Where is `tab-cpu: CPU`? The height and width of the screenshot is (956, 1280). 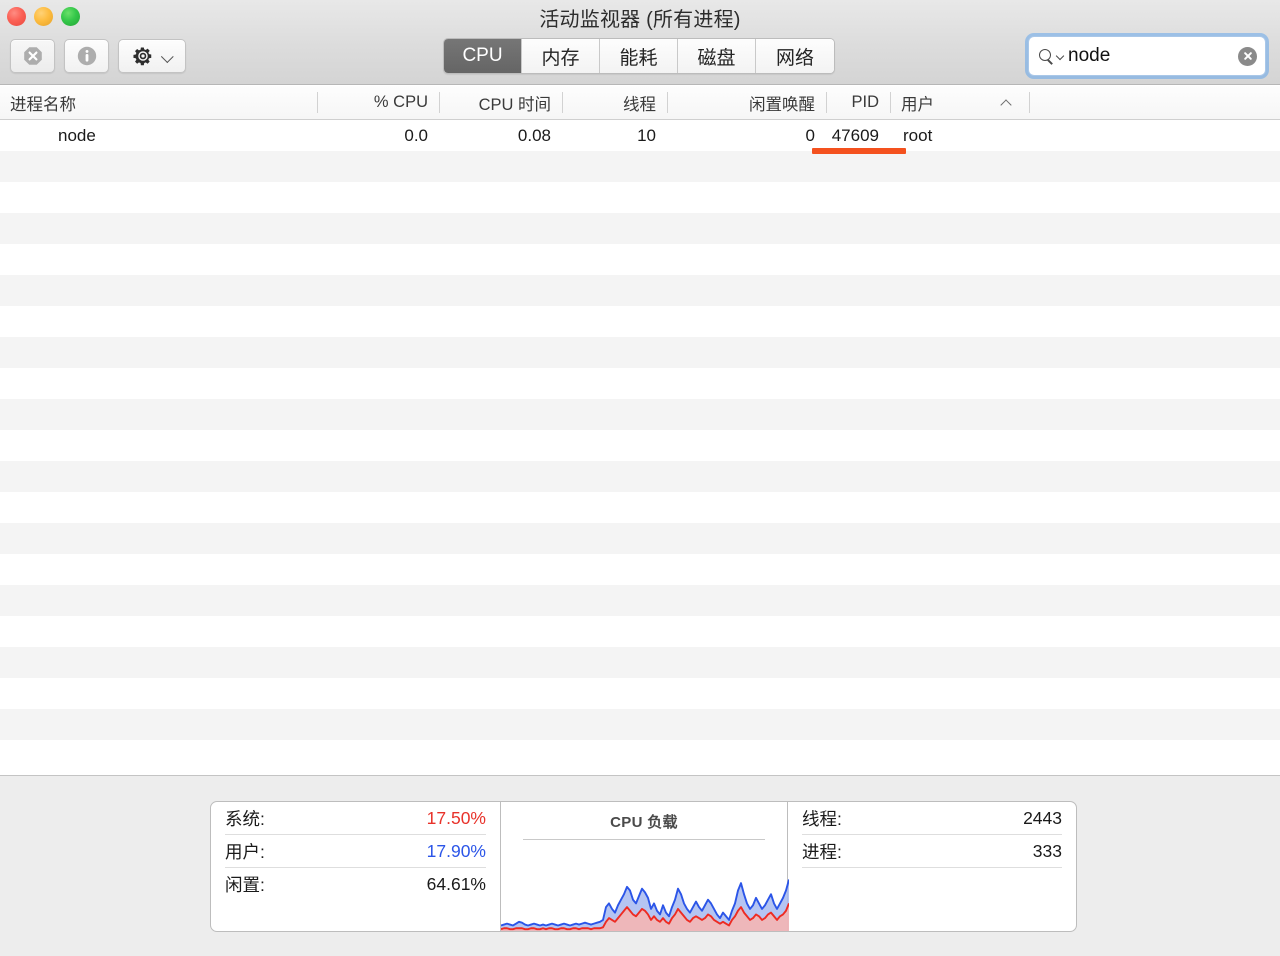
tab-cpu: CPU is located at coordinates (483, 56).